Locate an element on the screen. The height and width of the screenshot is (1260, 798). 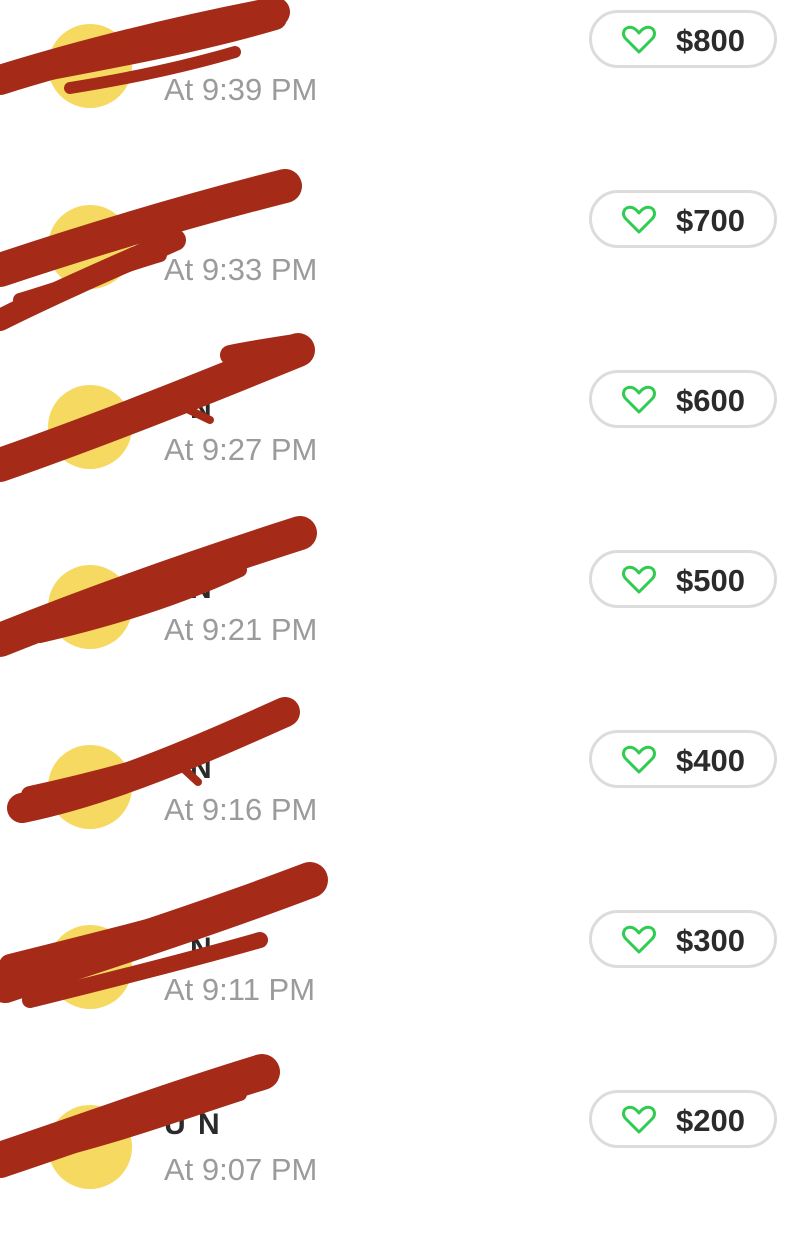
amount-value: $300 is located at coordinates (710, 940).